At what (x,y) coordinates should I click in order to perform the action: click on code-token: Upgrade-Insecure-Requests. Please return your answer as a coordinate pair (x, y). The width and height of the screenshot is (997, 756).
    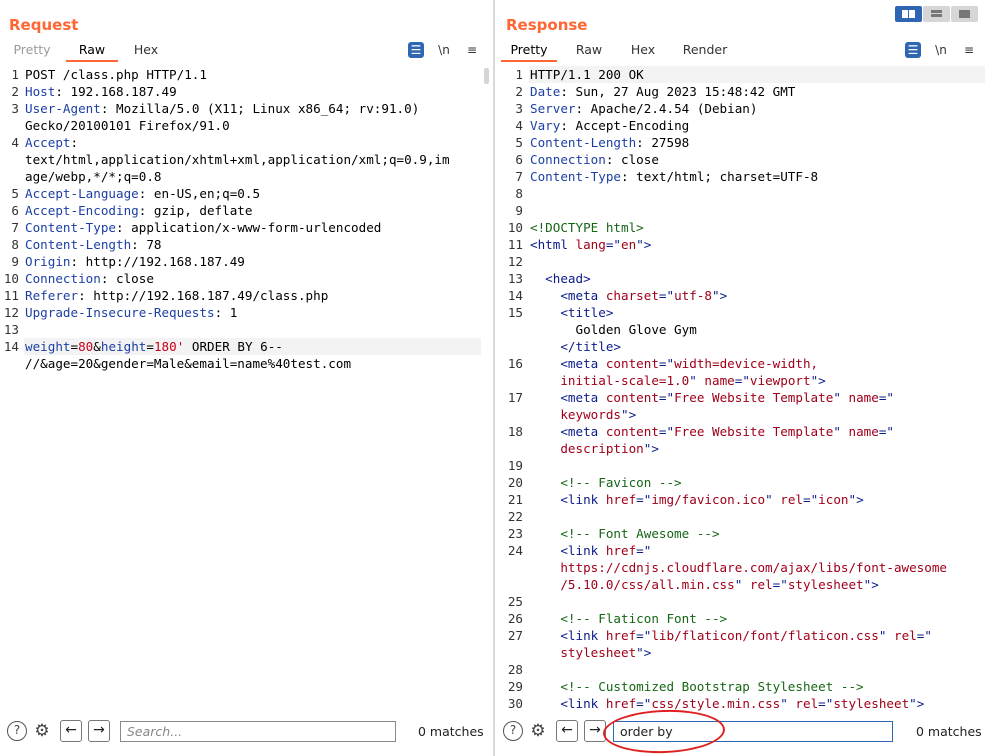
    Looking at the image, I should click on (120, 312).